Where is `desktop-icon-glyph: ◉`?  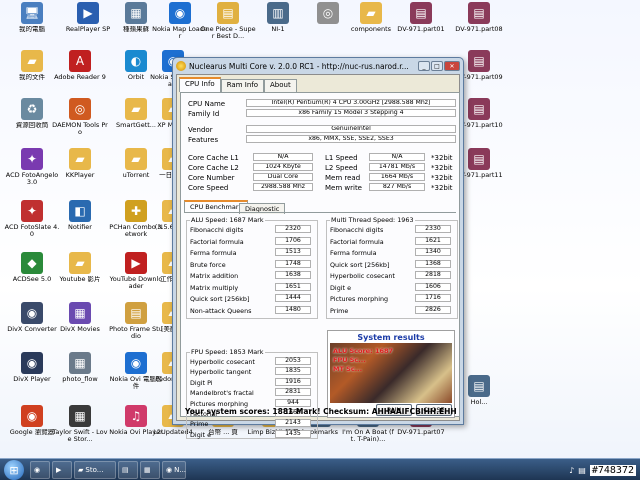
desktop-icon-glyph: ◉ is located at coordinates (32, 313).